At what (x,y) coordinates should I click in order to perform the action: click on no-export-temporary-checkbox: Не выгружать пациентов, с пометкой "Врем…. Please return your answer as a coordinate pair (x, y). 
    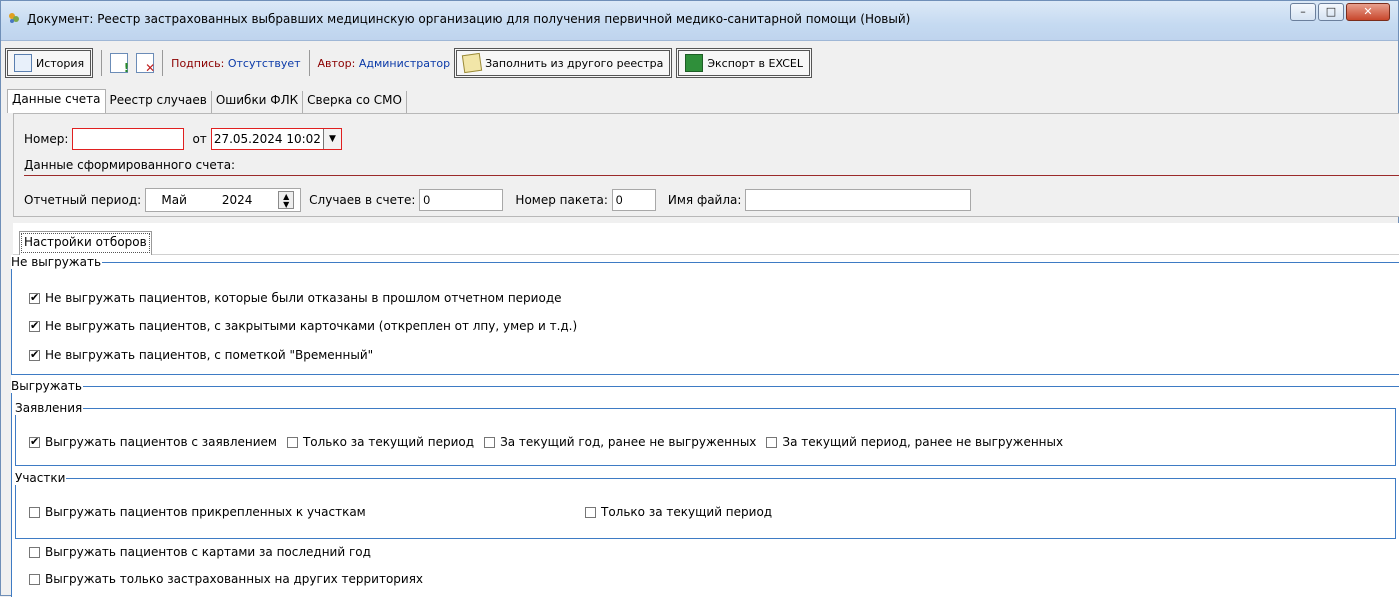
    Looking at the image, I should click on (201, 355).